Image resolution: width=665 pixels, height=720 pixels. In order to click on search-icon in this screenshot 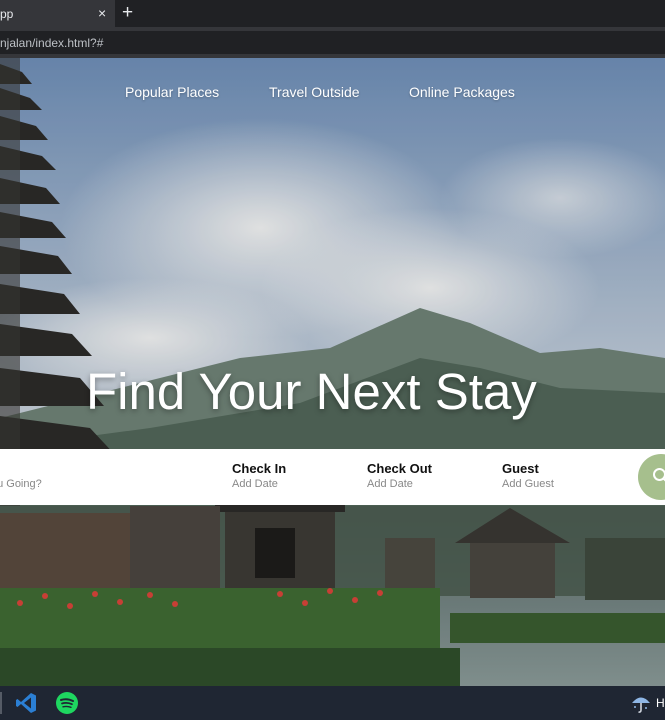, I will do `click(659, 475)`.